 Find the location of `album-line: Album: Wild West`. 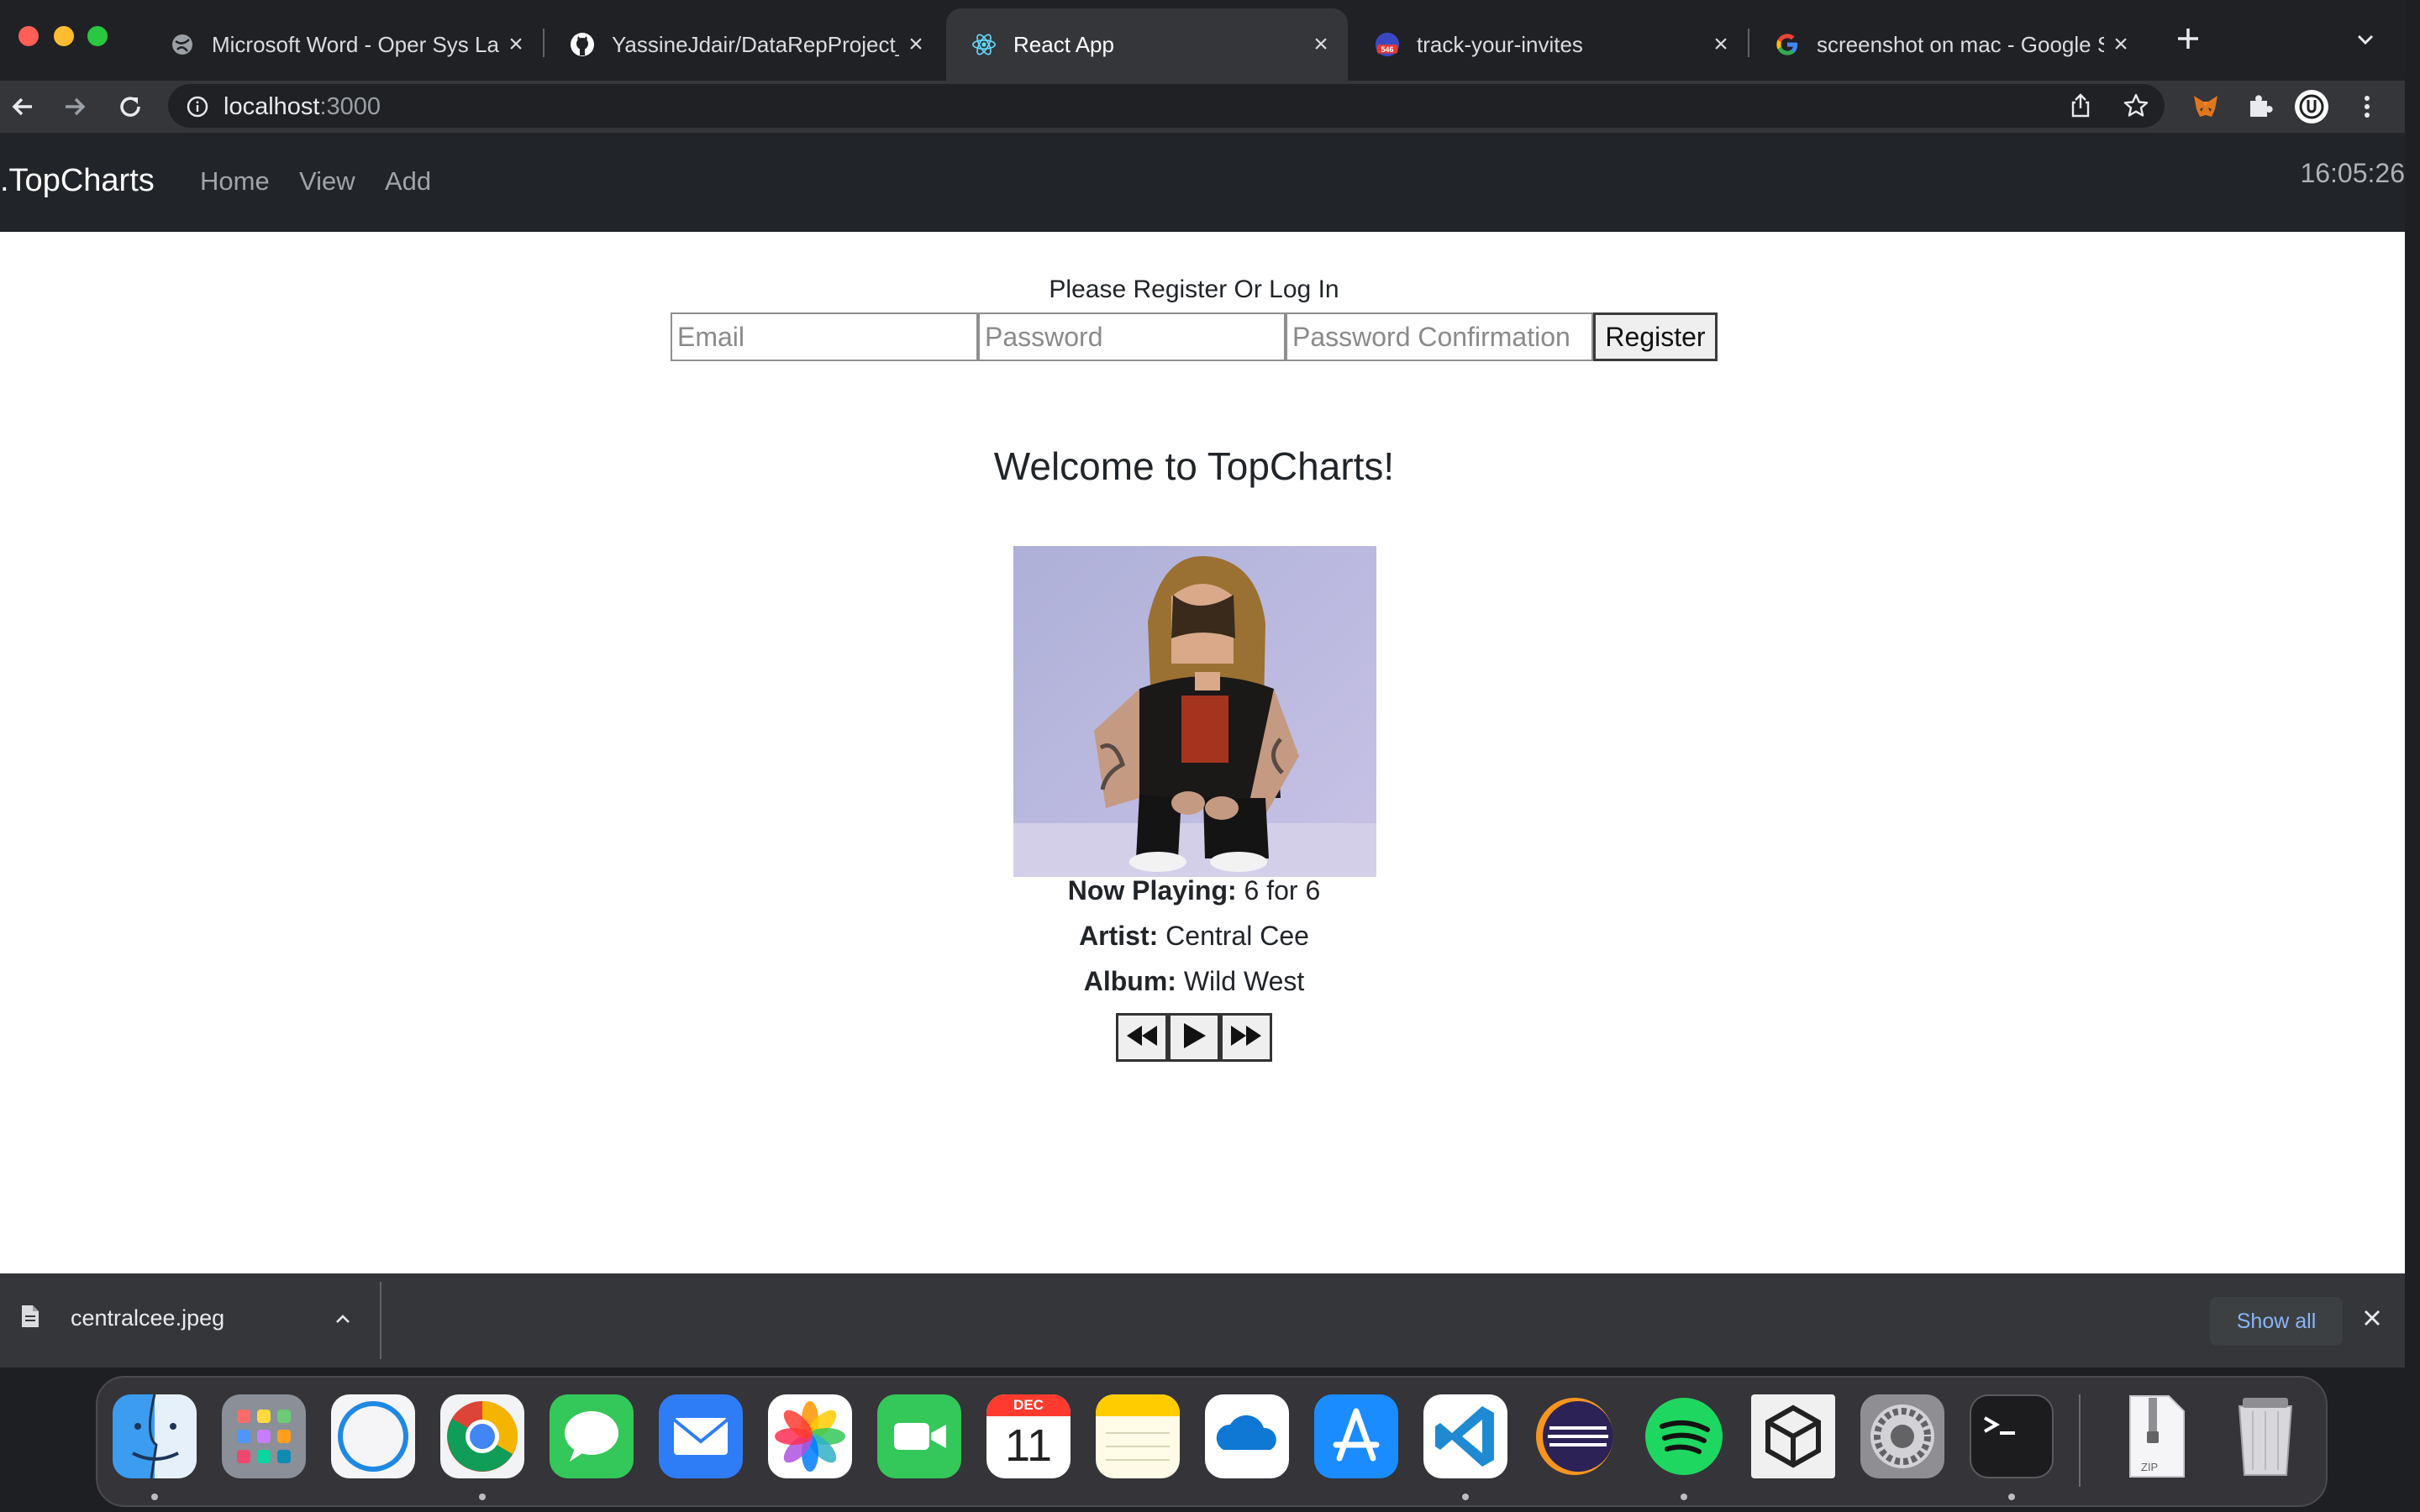

album-line: Album: Wild West is located at coordinates (1194, 981).